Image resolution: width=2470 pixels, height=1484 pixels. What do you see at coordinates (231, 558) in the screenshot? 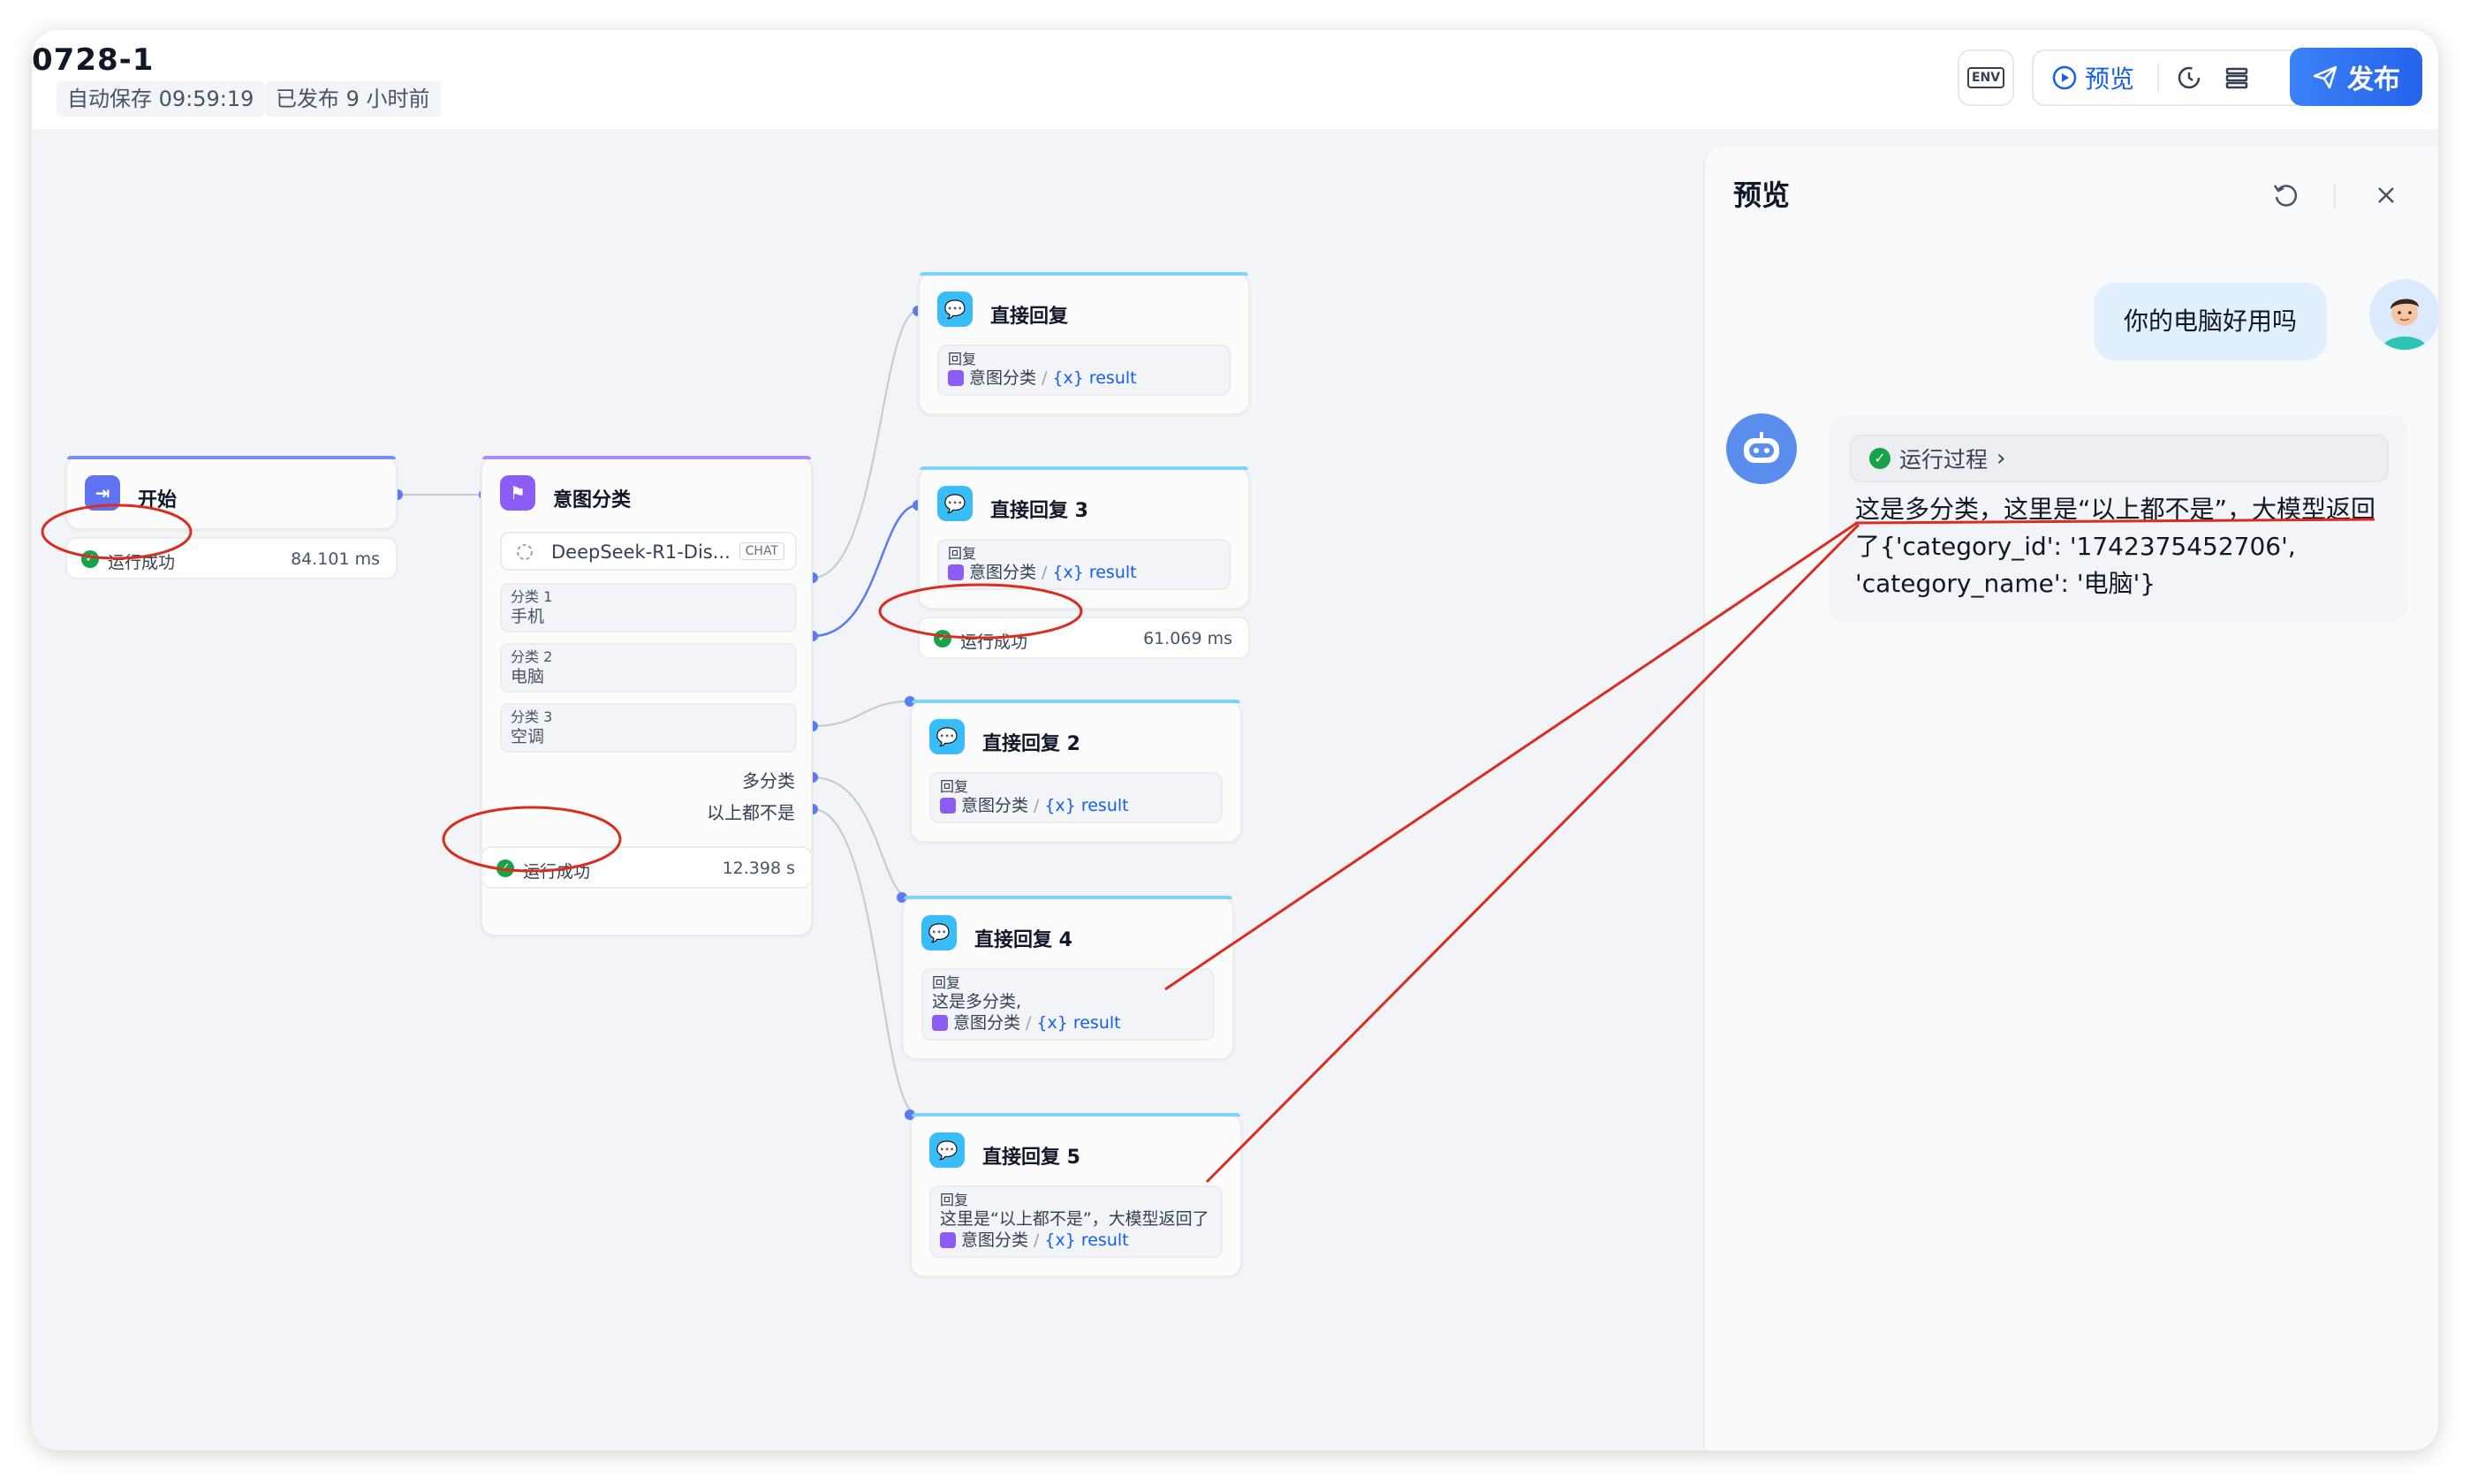
I see `start-status-bar: ✓ 运行成功 84.101 ms` at bounding box center [231, 558].